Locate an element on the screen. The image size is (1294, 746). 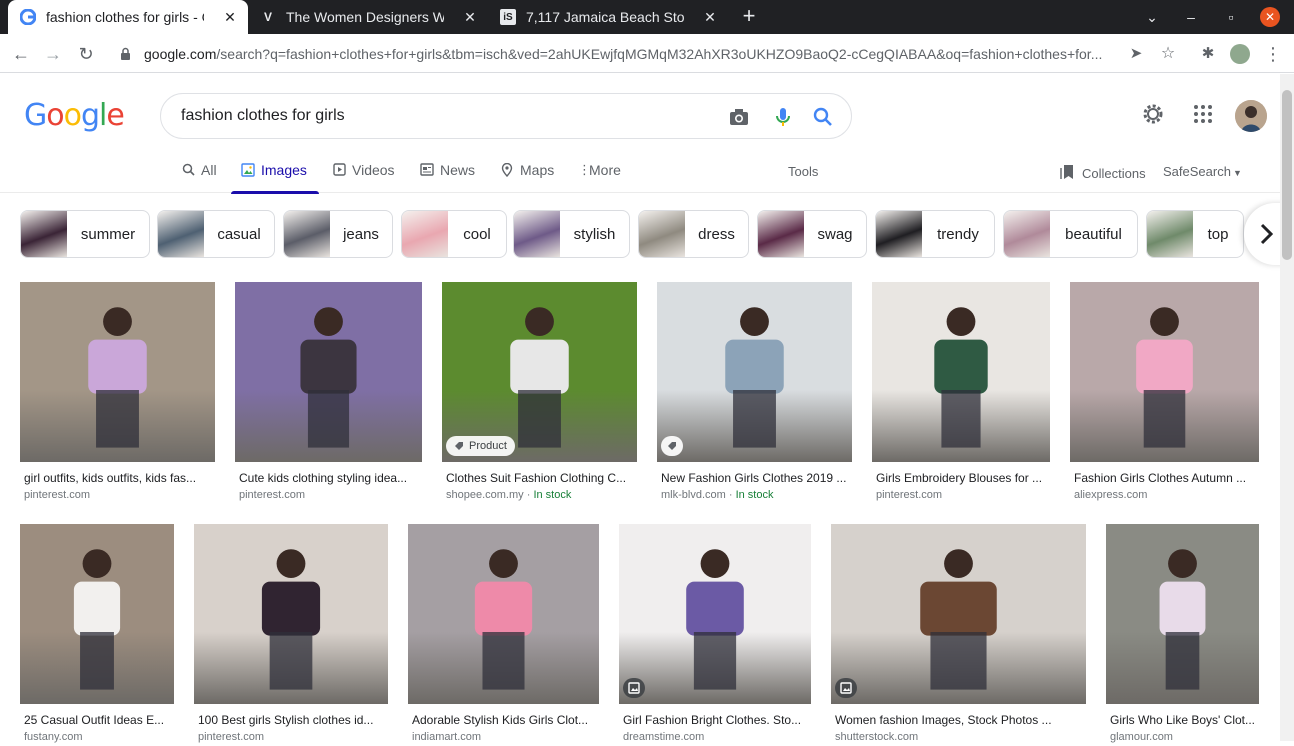
scrollbar is located at coordinates (1287, 407).